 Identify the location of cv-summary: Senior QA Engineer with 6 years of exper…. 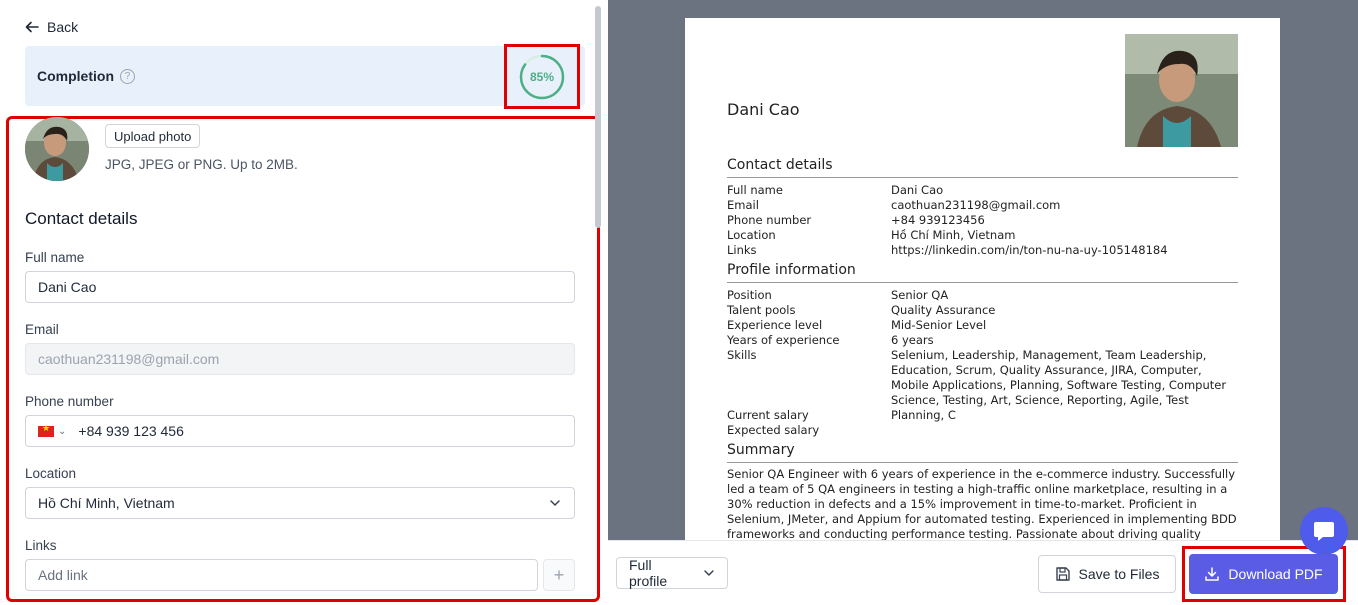
(982, 503).